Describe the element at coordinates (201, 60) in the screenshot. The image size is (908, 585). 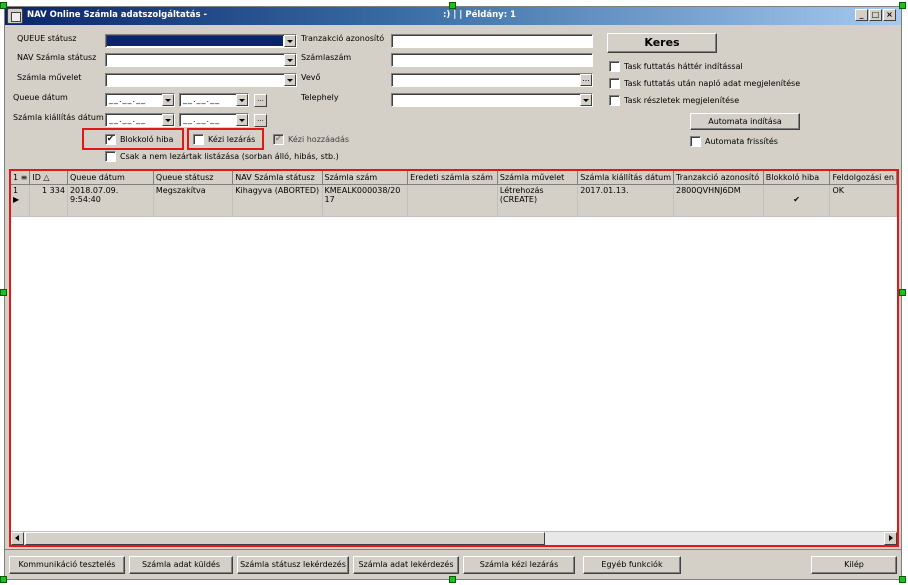
I see `nav-status-combo` at that location.